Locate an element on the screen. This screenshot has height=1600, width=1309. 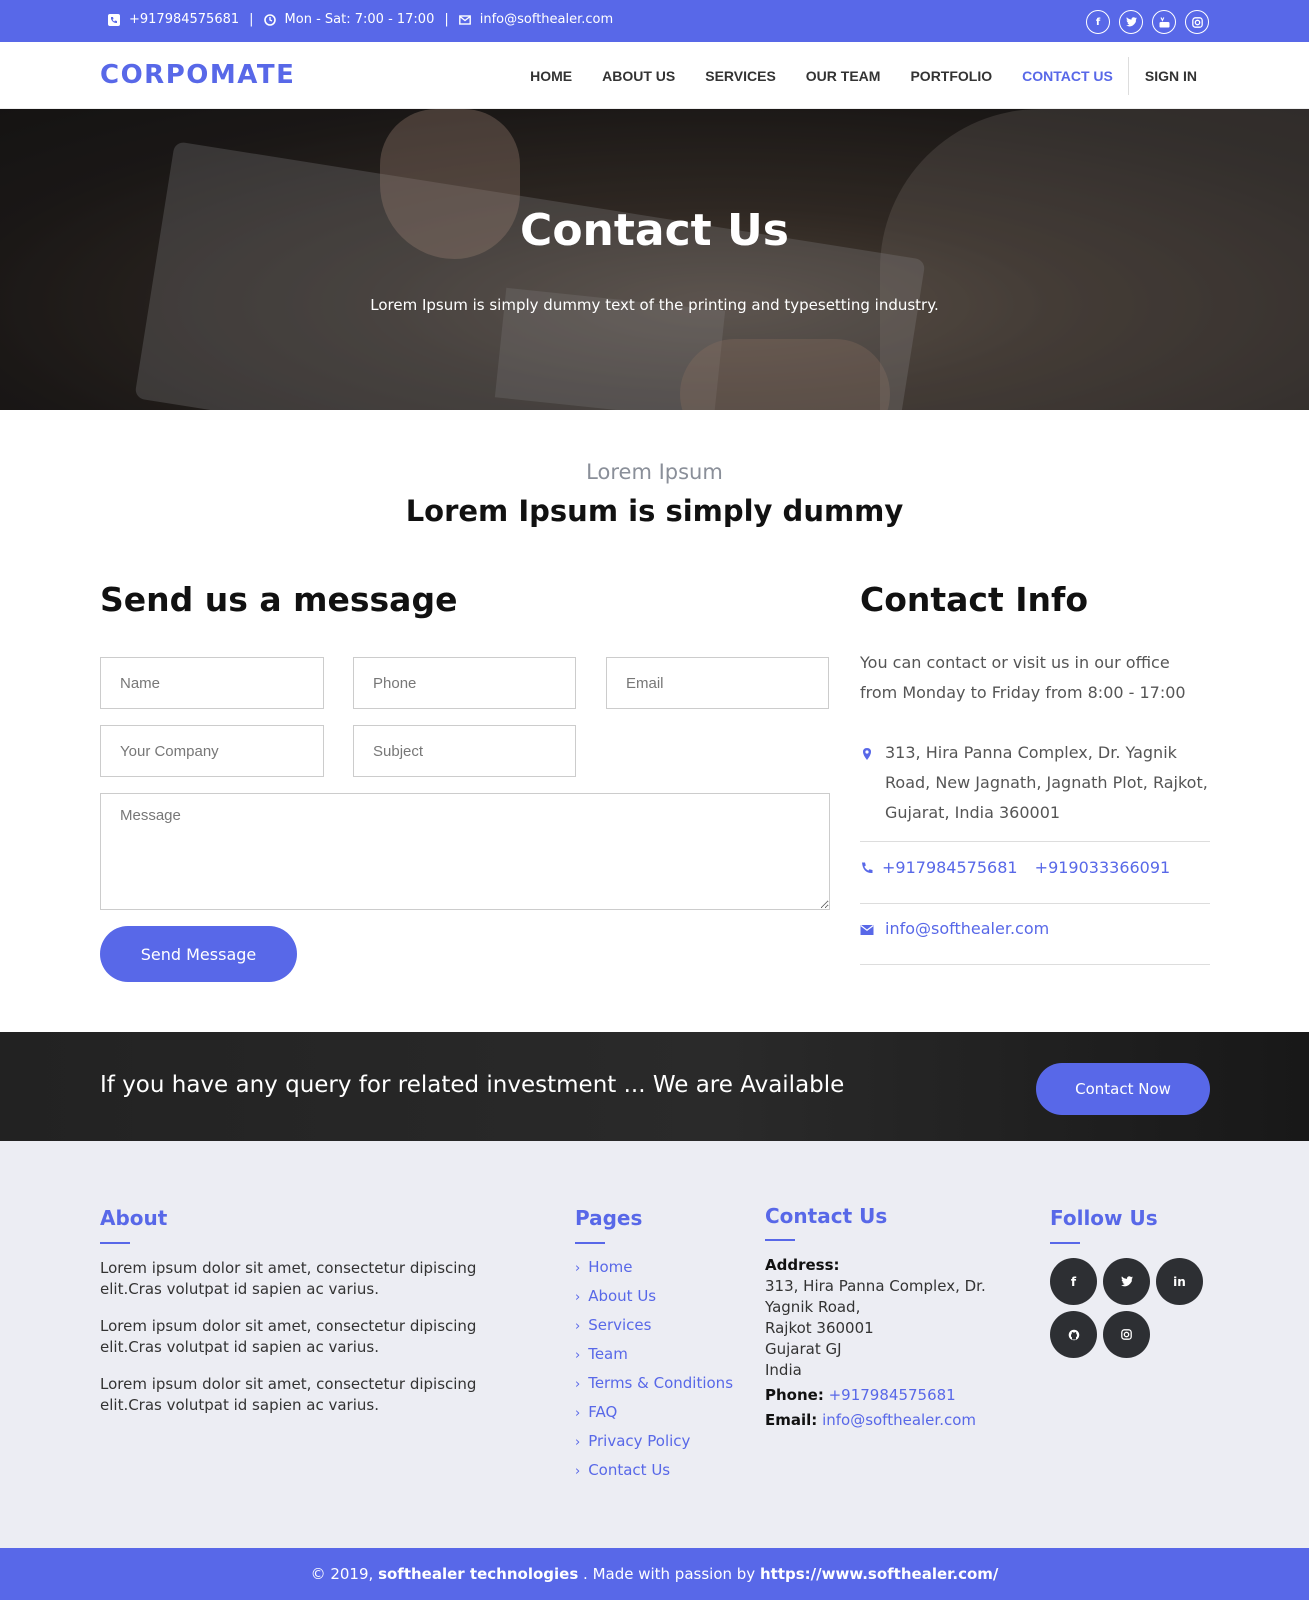
footer-contact-title: Contact Us is located at coordinates (826, 1216).